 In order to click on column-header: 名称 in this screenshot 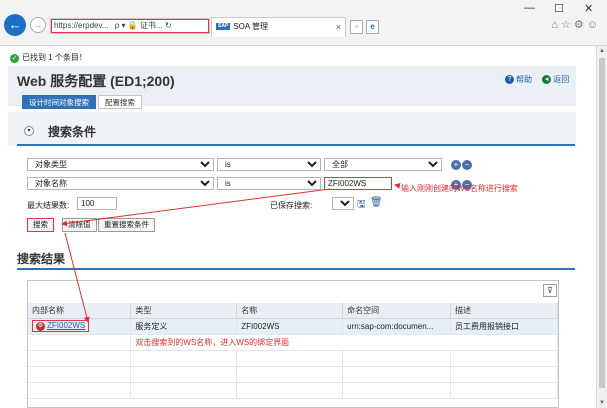, I will do `click(290, 311)`.